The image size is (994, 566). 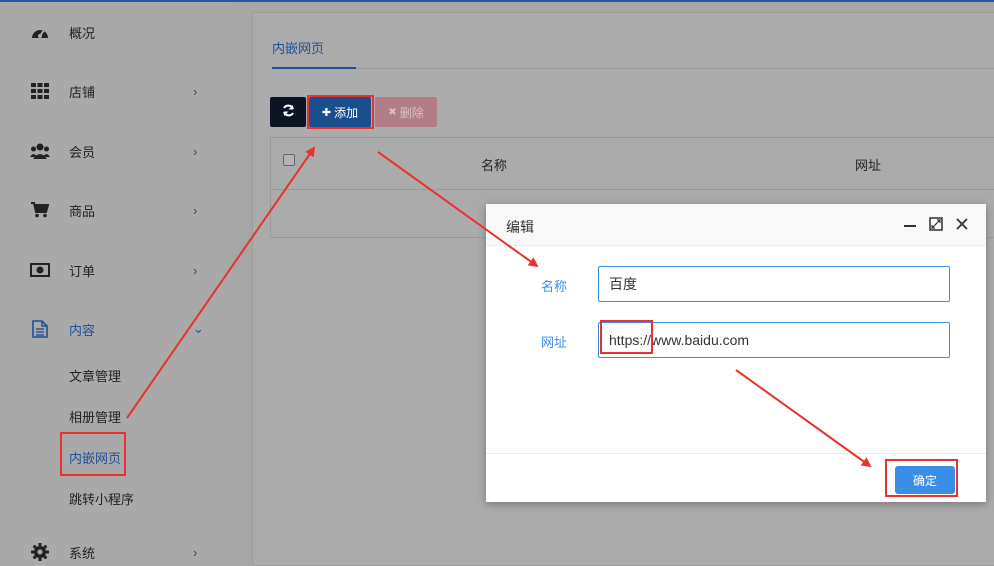 What do you see at coordinates (95, 375) in the screenshot?
I see `sidebar-subitem-articles: 文章管理` at bounding box center [95, 375].